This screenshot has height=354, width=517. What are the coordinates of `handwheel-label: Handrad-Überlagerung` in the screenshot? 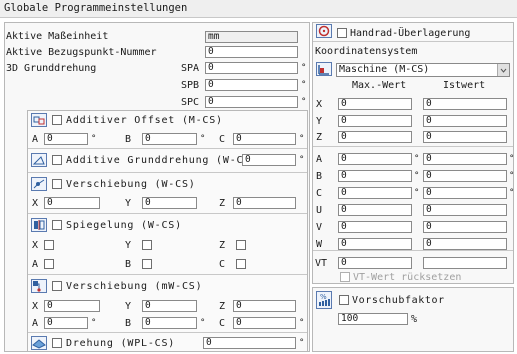 It's located at (410, 33).